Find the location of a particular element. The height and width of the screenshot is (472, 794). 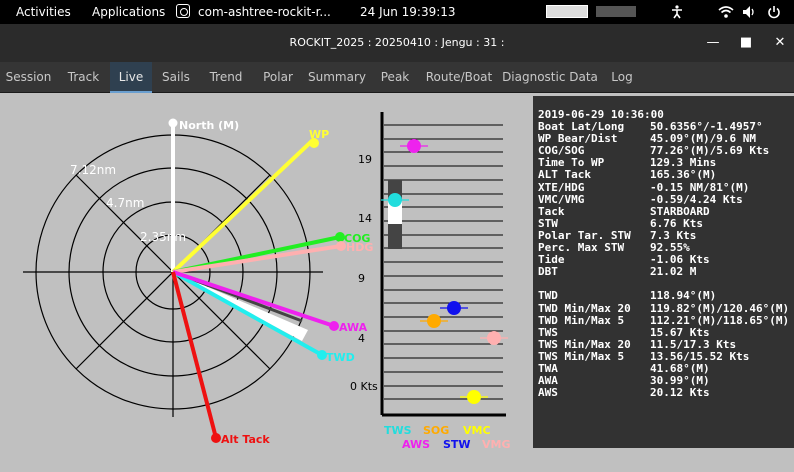

tab-diagnostic-data: Diagnostic Data is located at coordinates (550, 77).